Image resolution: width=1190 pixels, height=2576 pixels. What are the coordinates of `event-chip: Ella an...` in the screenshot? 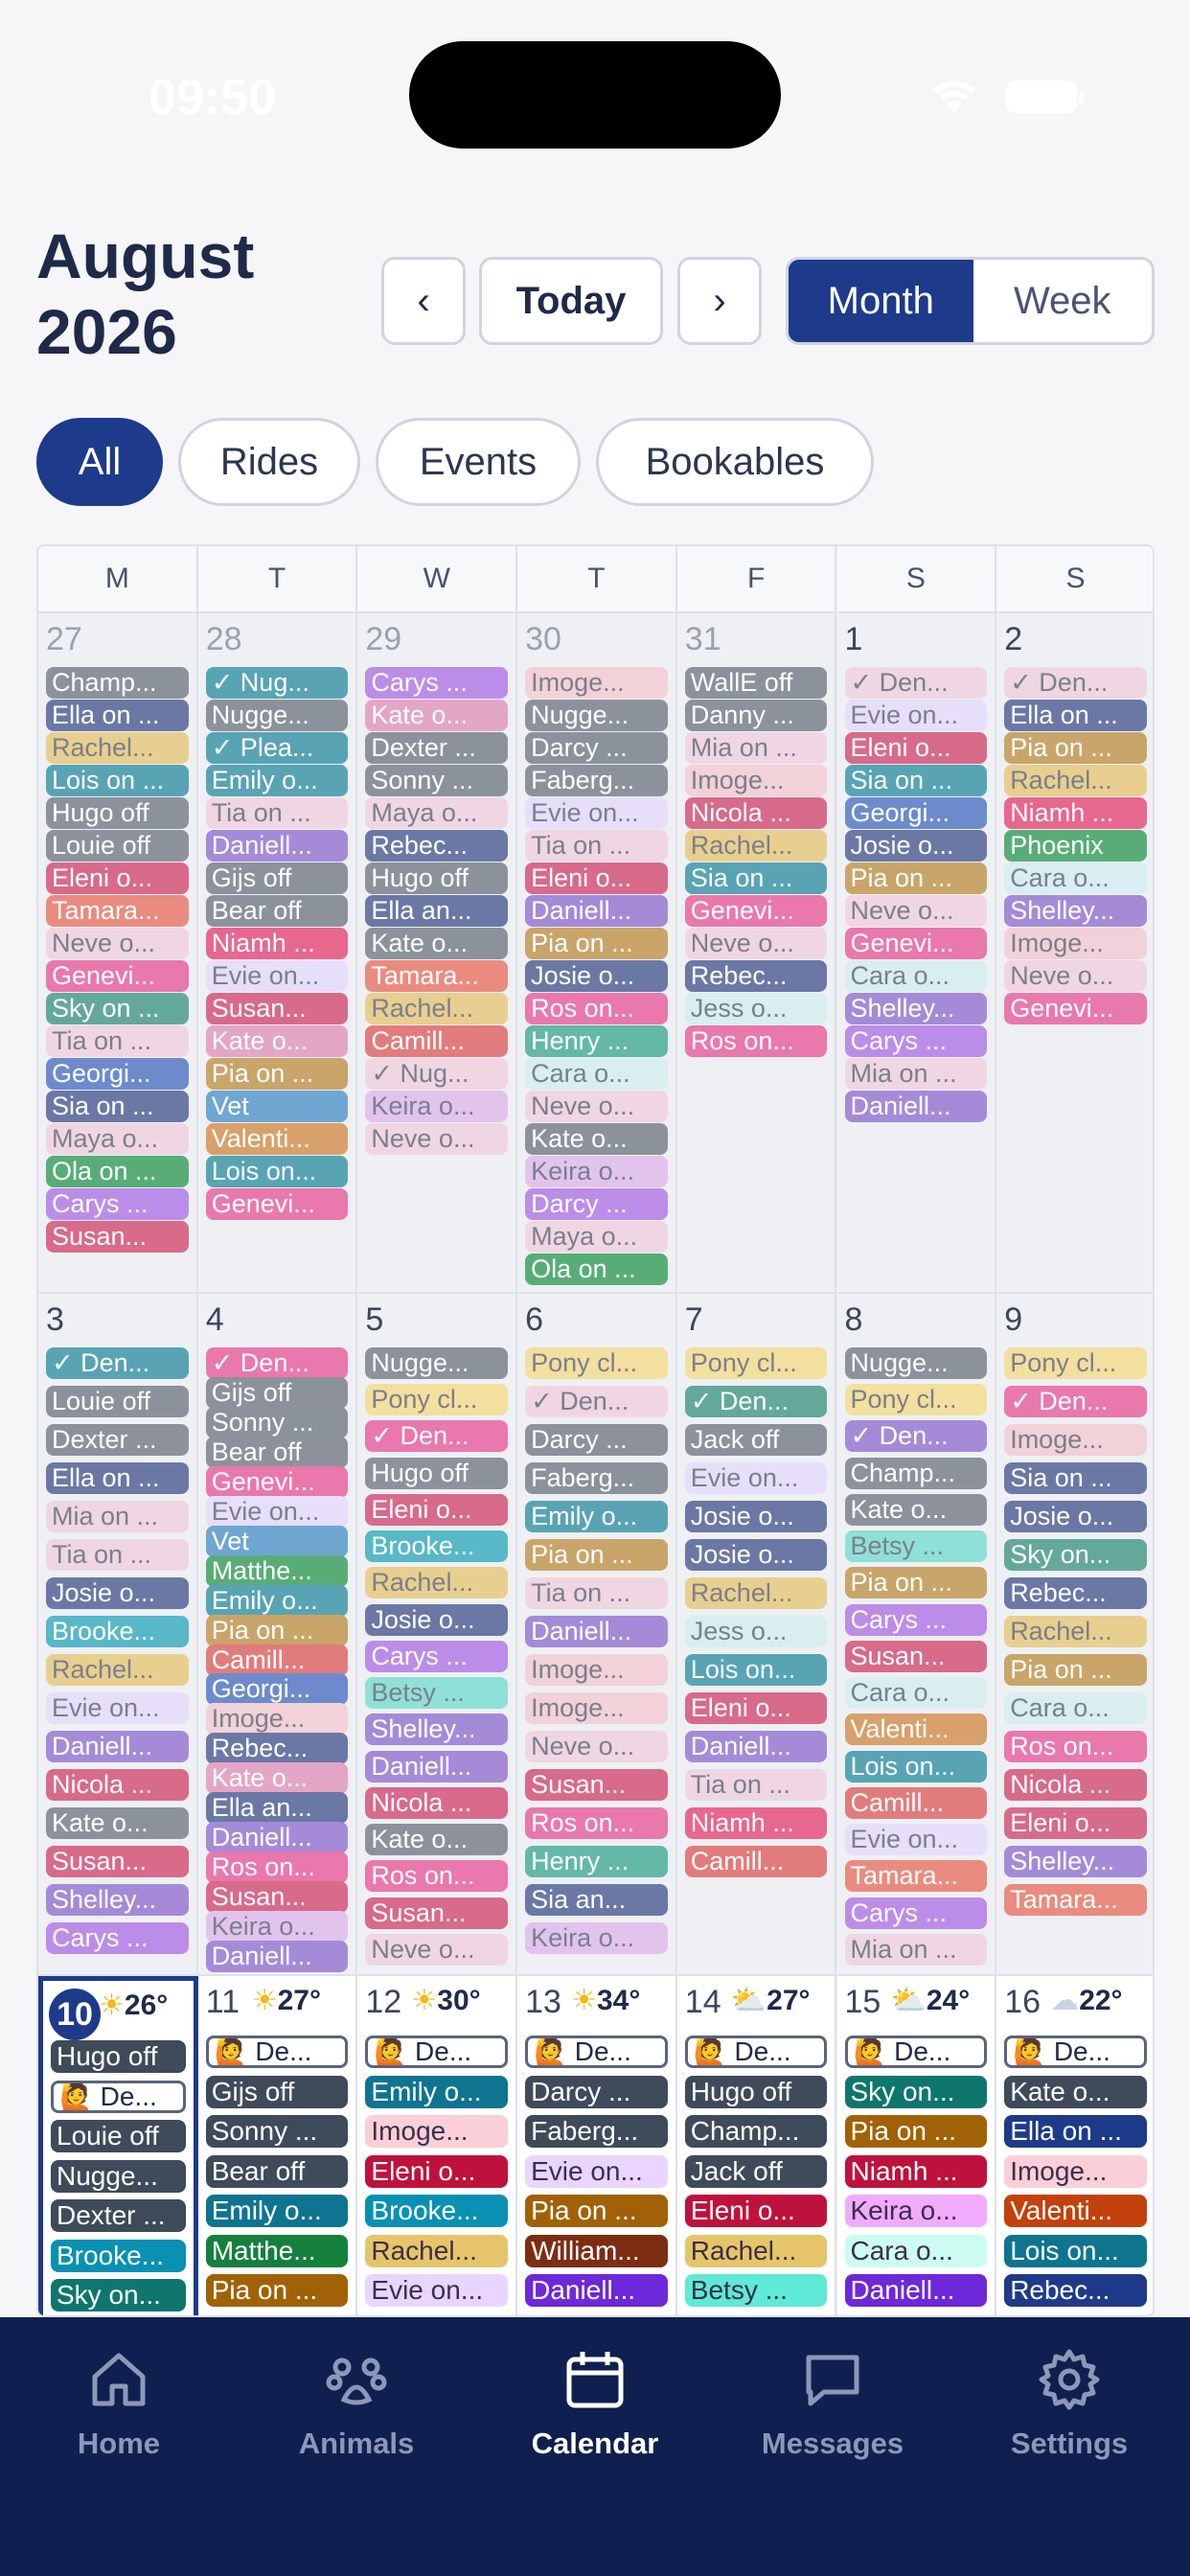 It's located at (277, 1809).